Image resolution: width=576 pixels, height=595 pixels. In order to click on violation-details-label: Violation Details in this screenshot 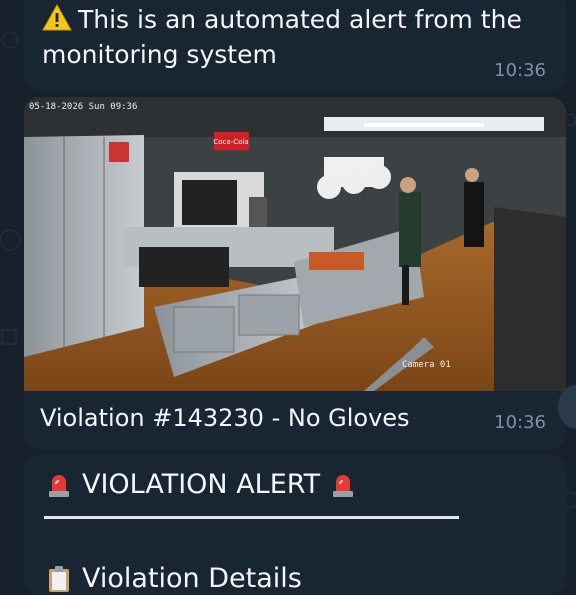, I will do `click(192, 578)`.